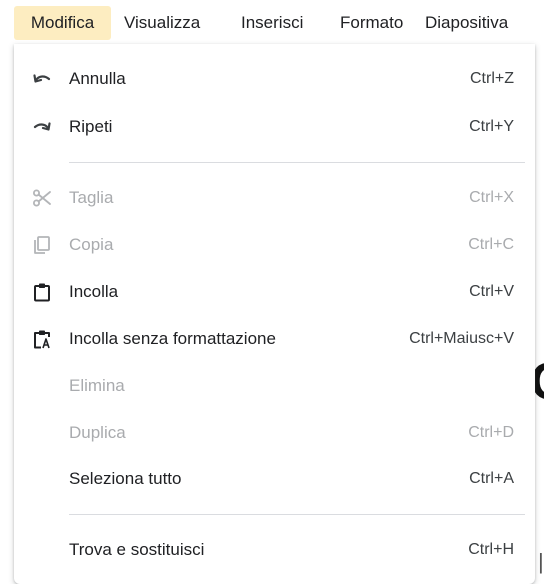 This screenshot has height=584, width=544. Describe the element at coordinates (491, 291) in the screenshot. I see `menu-item-shortcut: Ctrl+V` at that location.